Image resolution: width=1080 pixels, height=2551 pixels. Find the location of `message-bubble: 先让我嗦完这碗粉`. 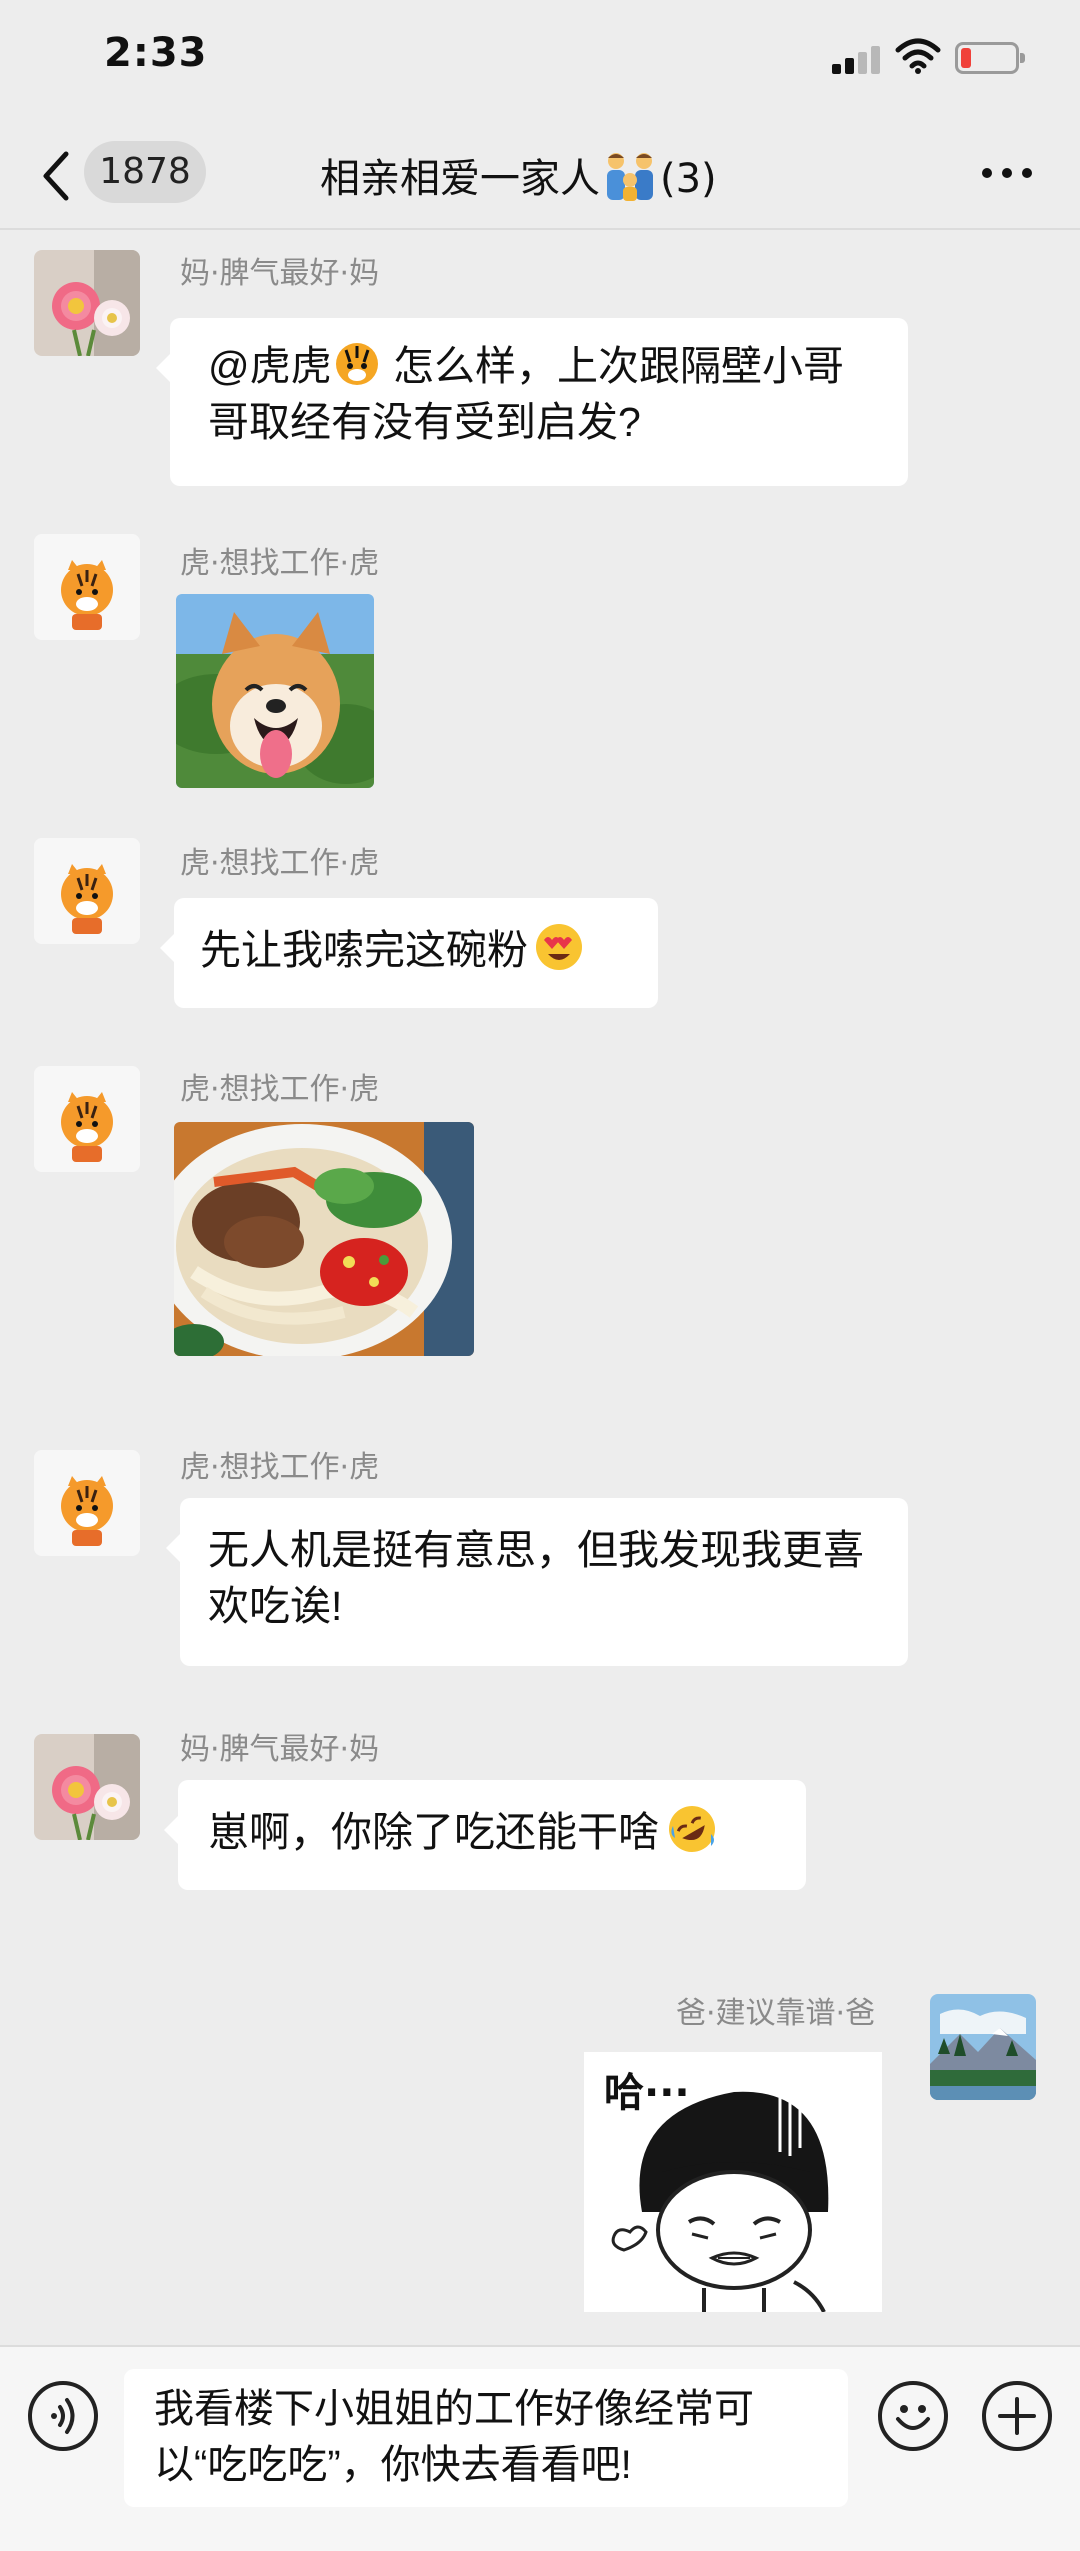

message-bubble: 先让我嗦完这碗粉 is located at coordinates (409, 953).